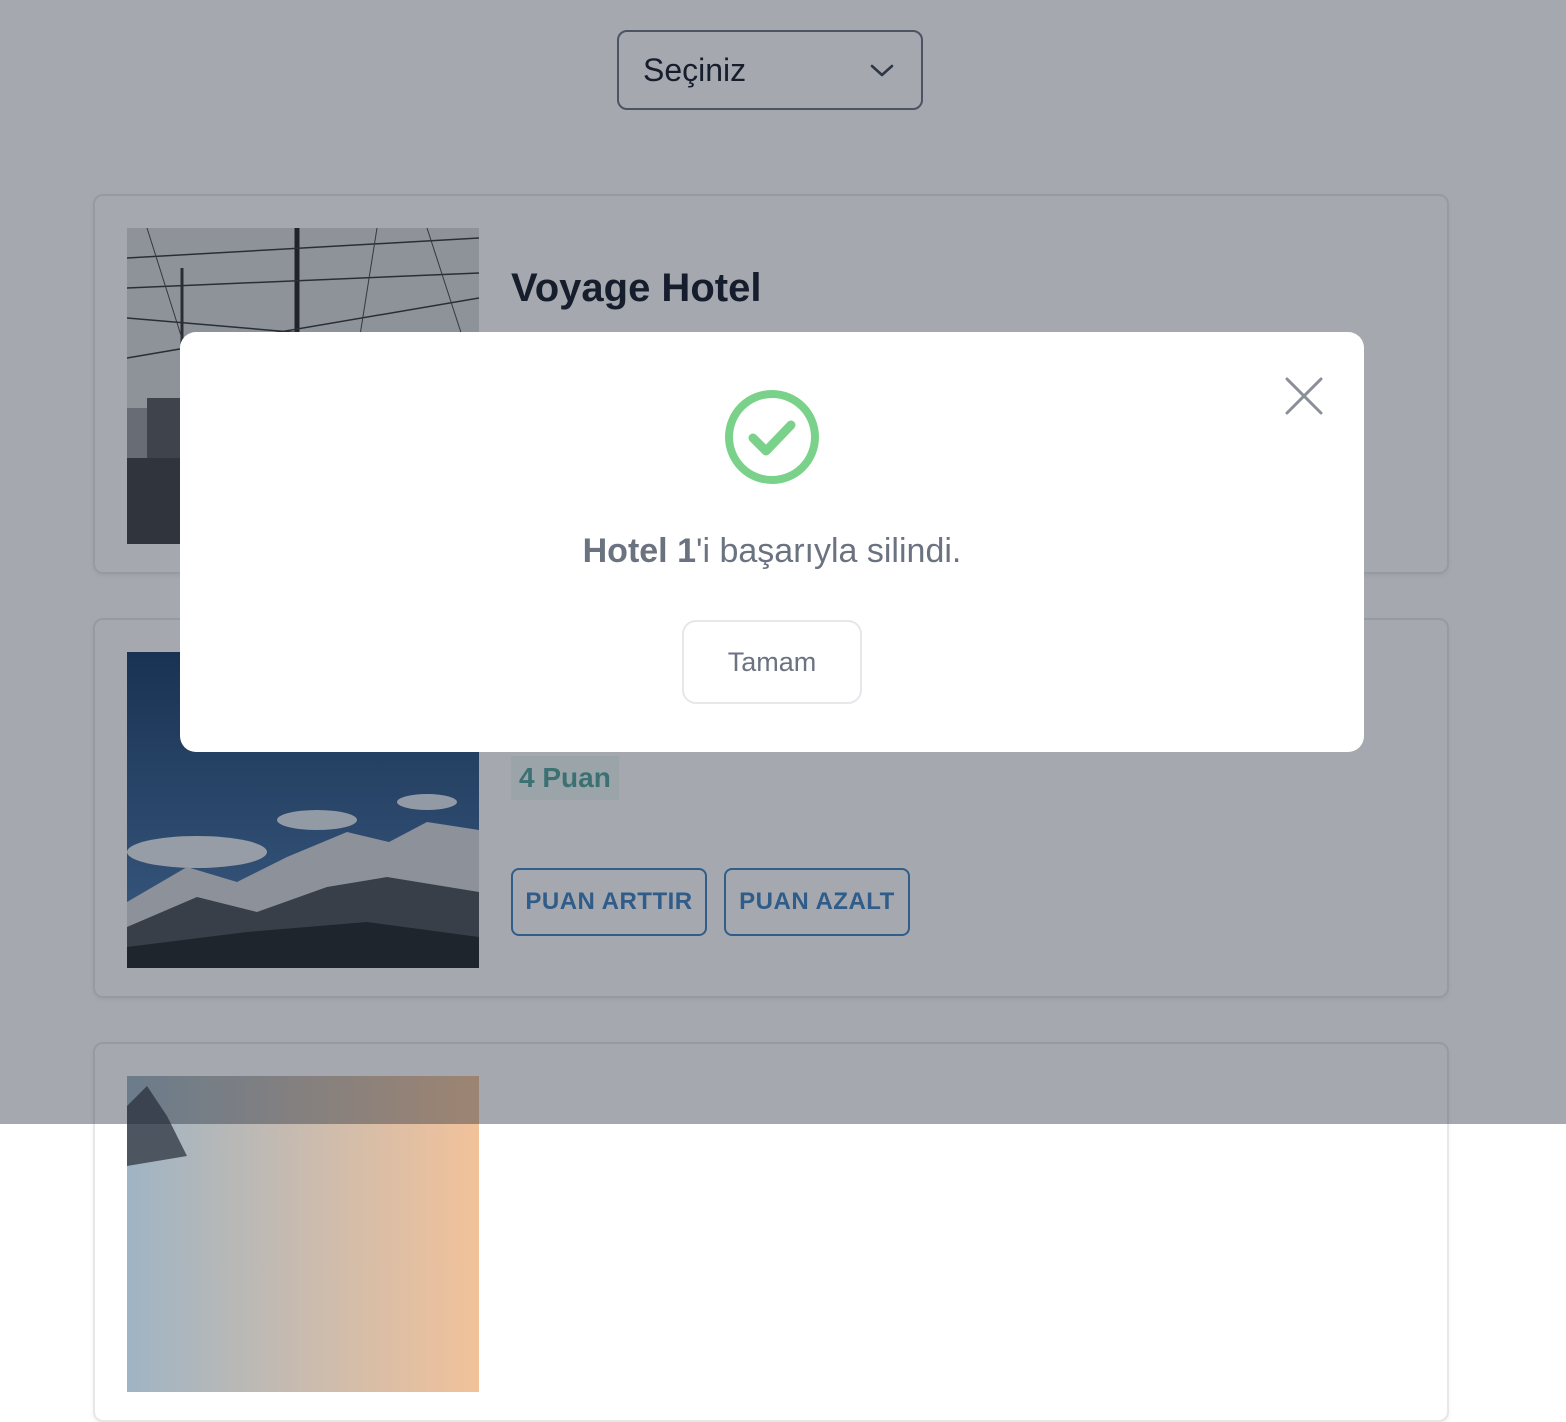 This screenshot has width=1566, height=1422. I want to click on success-check-icon, so click(772, 437).